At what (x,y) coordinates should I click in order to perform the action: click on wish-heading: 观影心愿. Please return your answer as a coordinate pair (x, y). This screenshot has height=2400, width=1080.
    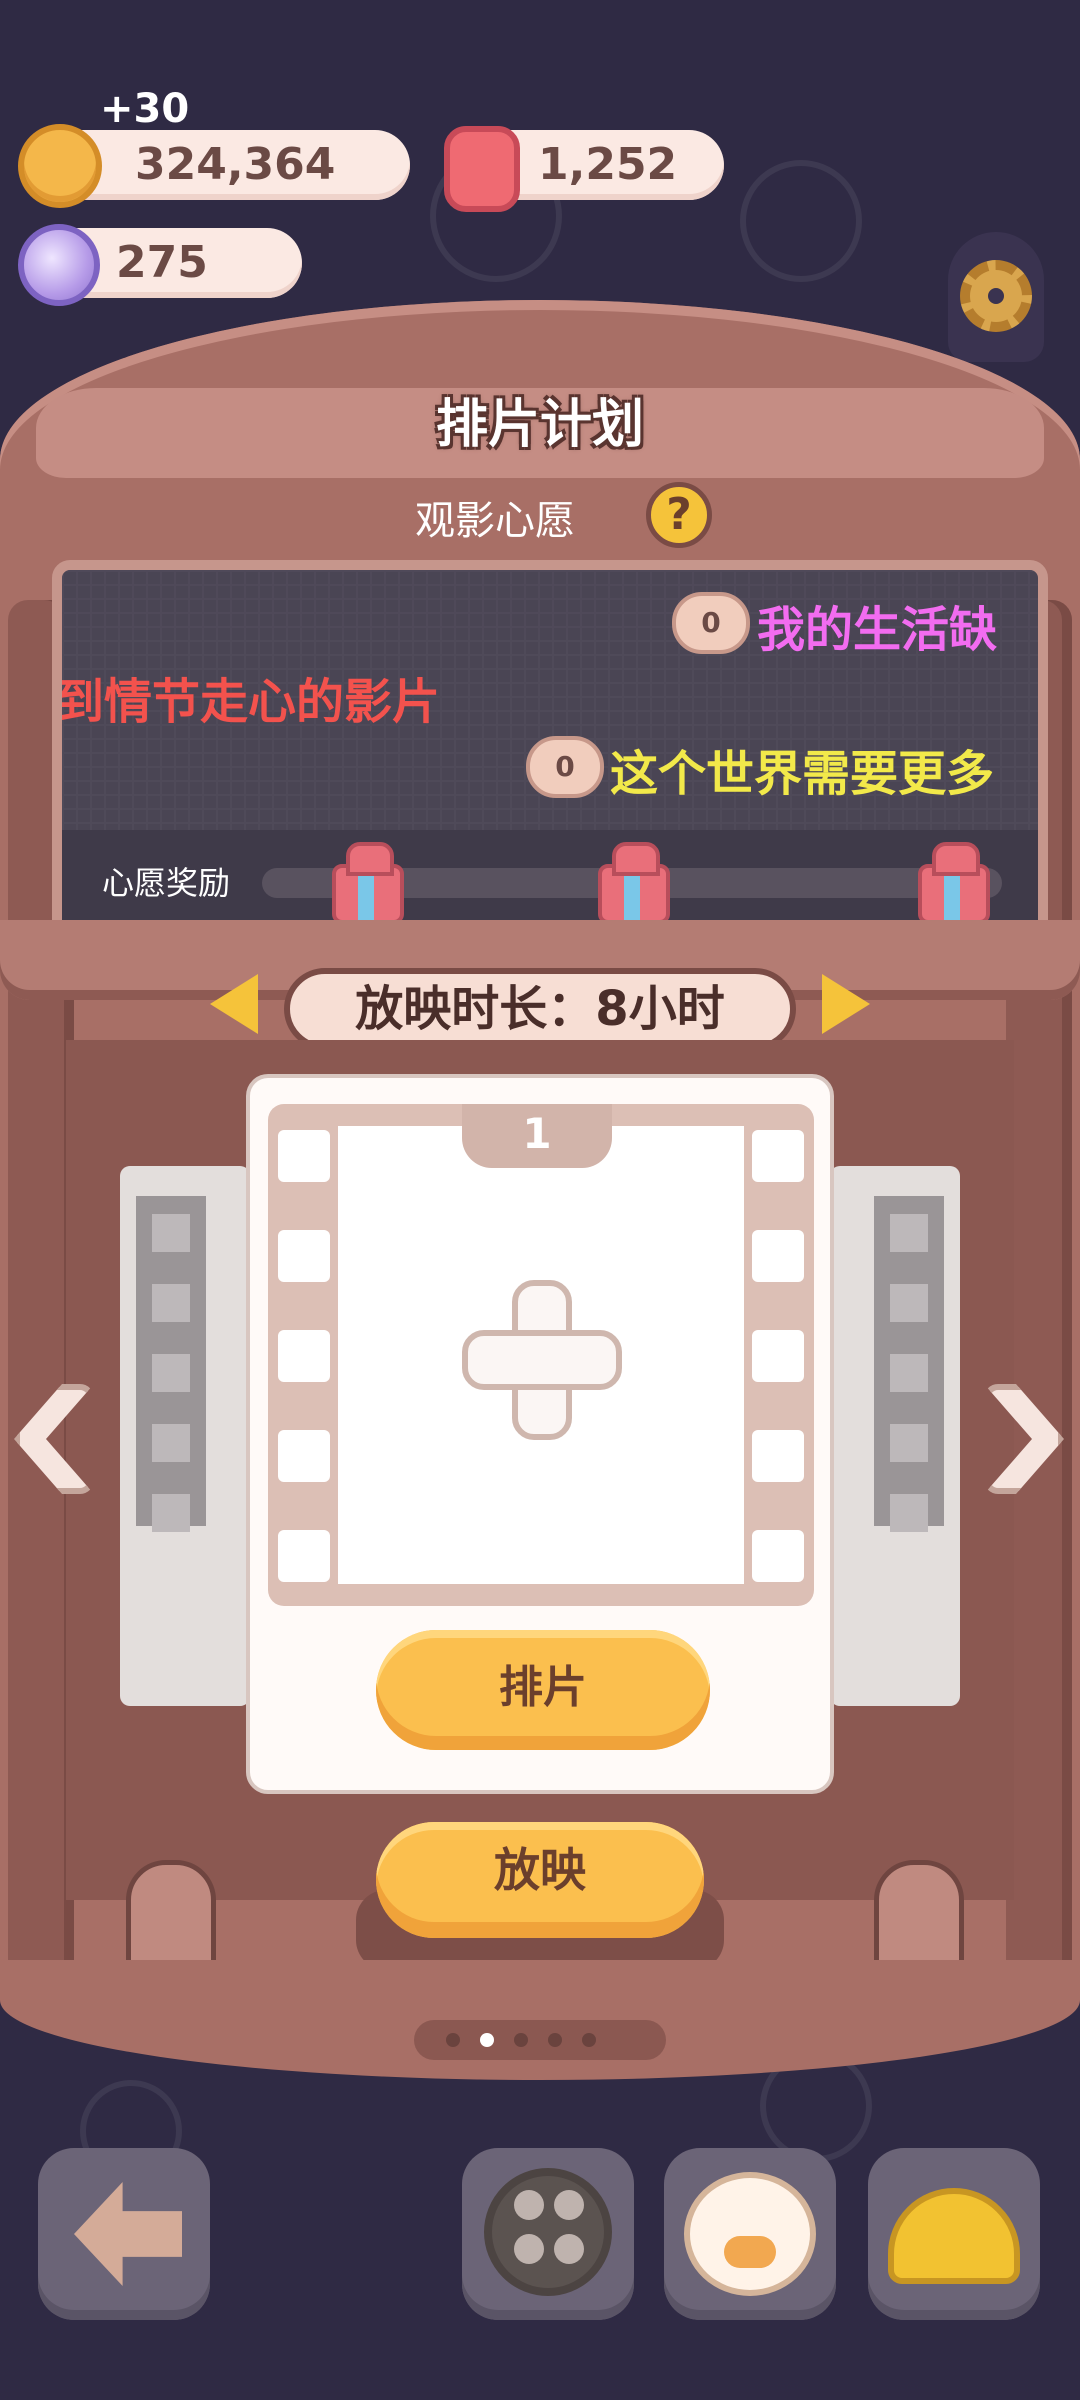
    Looking at the image, I should click on (540, 517).